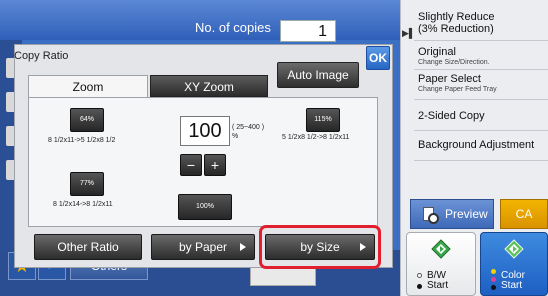  Describe the element at coordinates (233, 27) in the screenshot. I see `copies-label: No. of copies` at that location.